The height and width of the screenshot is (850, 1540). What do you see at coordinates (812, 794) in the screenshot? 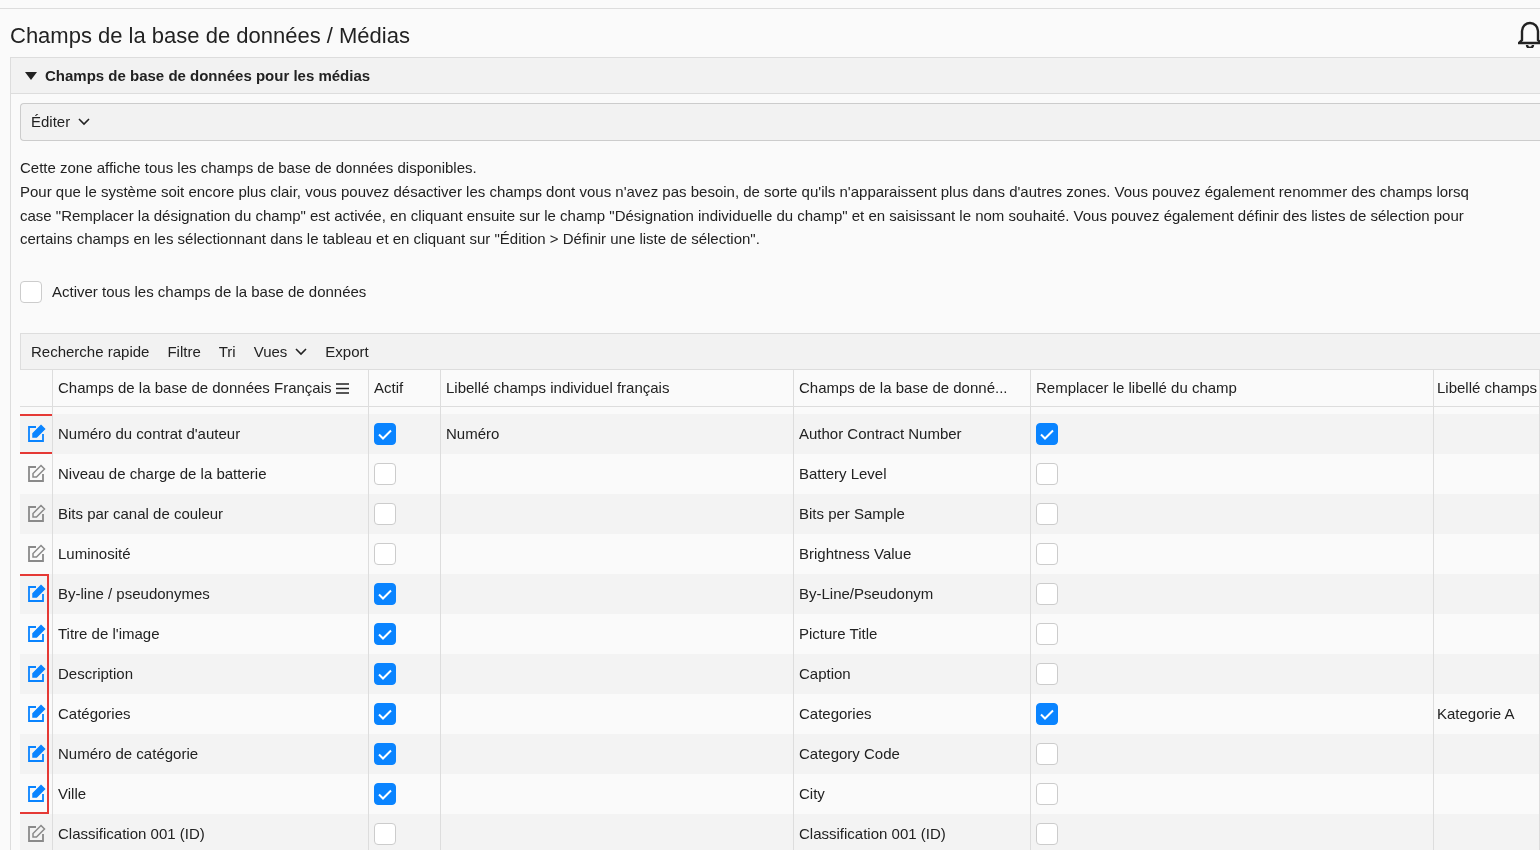
I see `table-cell-text: City` at bounding box center [812, 794].